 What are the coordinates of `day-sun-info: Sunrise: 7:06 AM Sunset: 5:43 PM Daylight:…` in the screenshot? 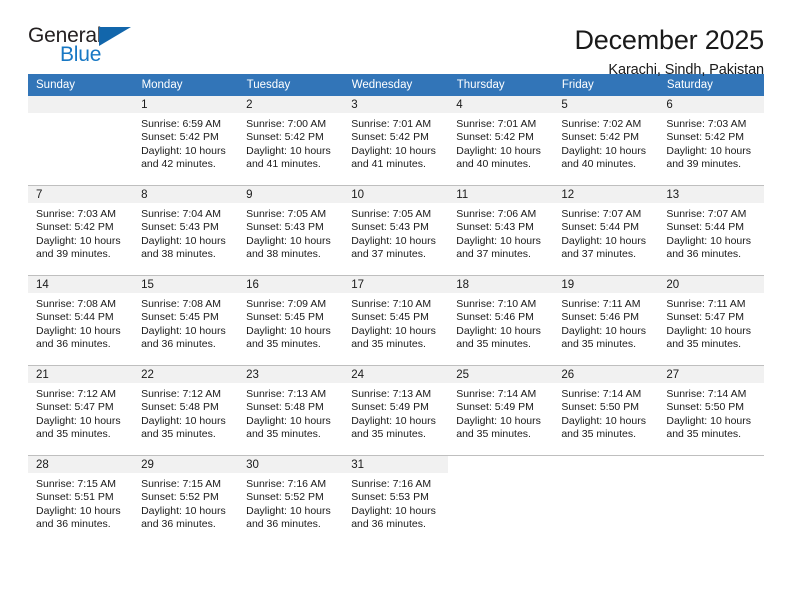 It's located at (500, 232).